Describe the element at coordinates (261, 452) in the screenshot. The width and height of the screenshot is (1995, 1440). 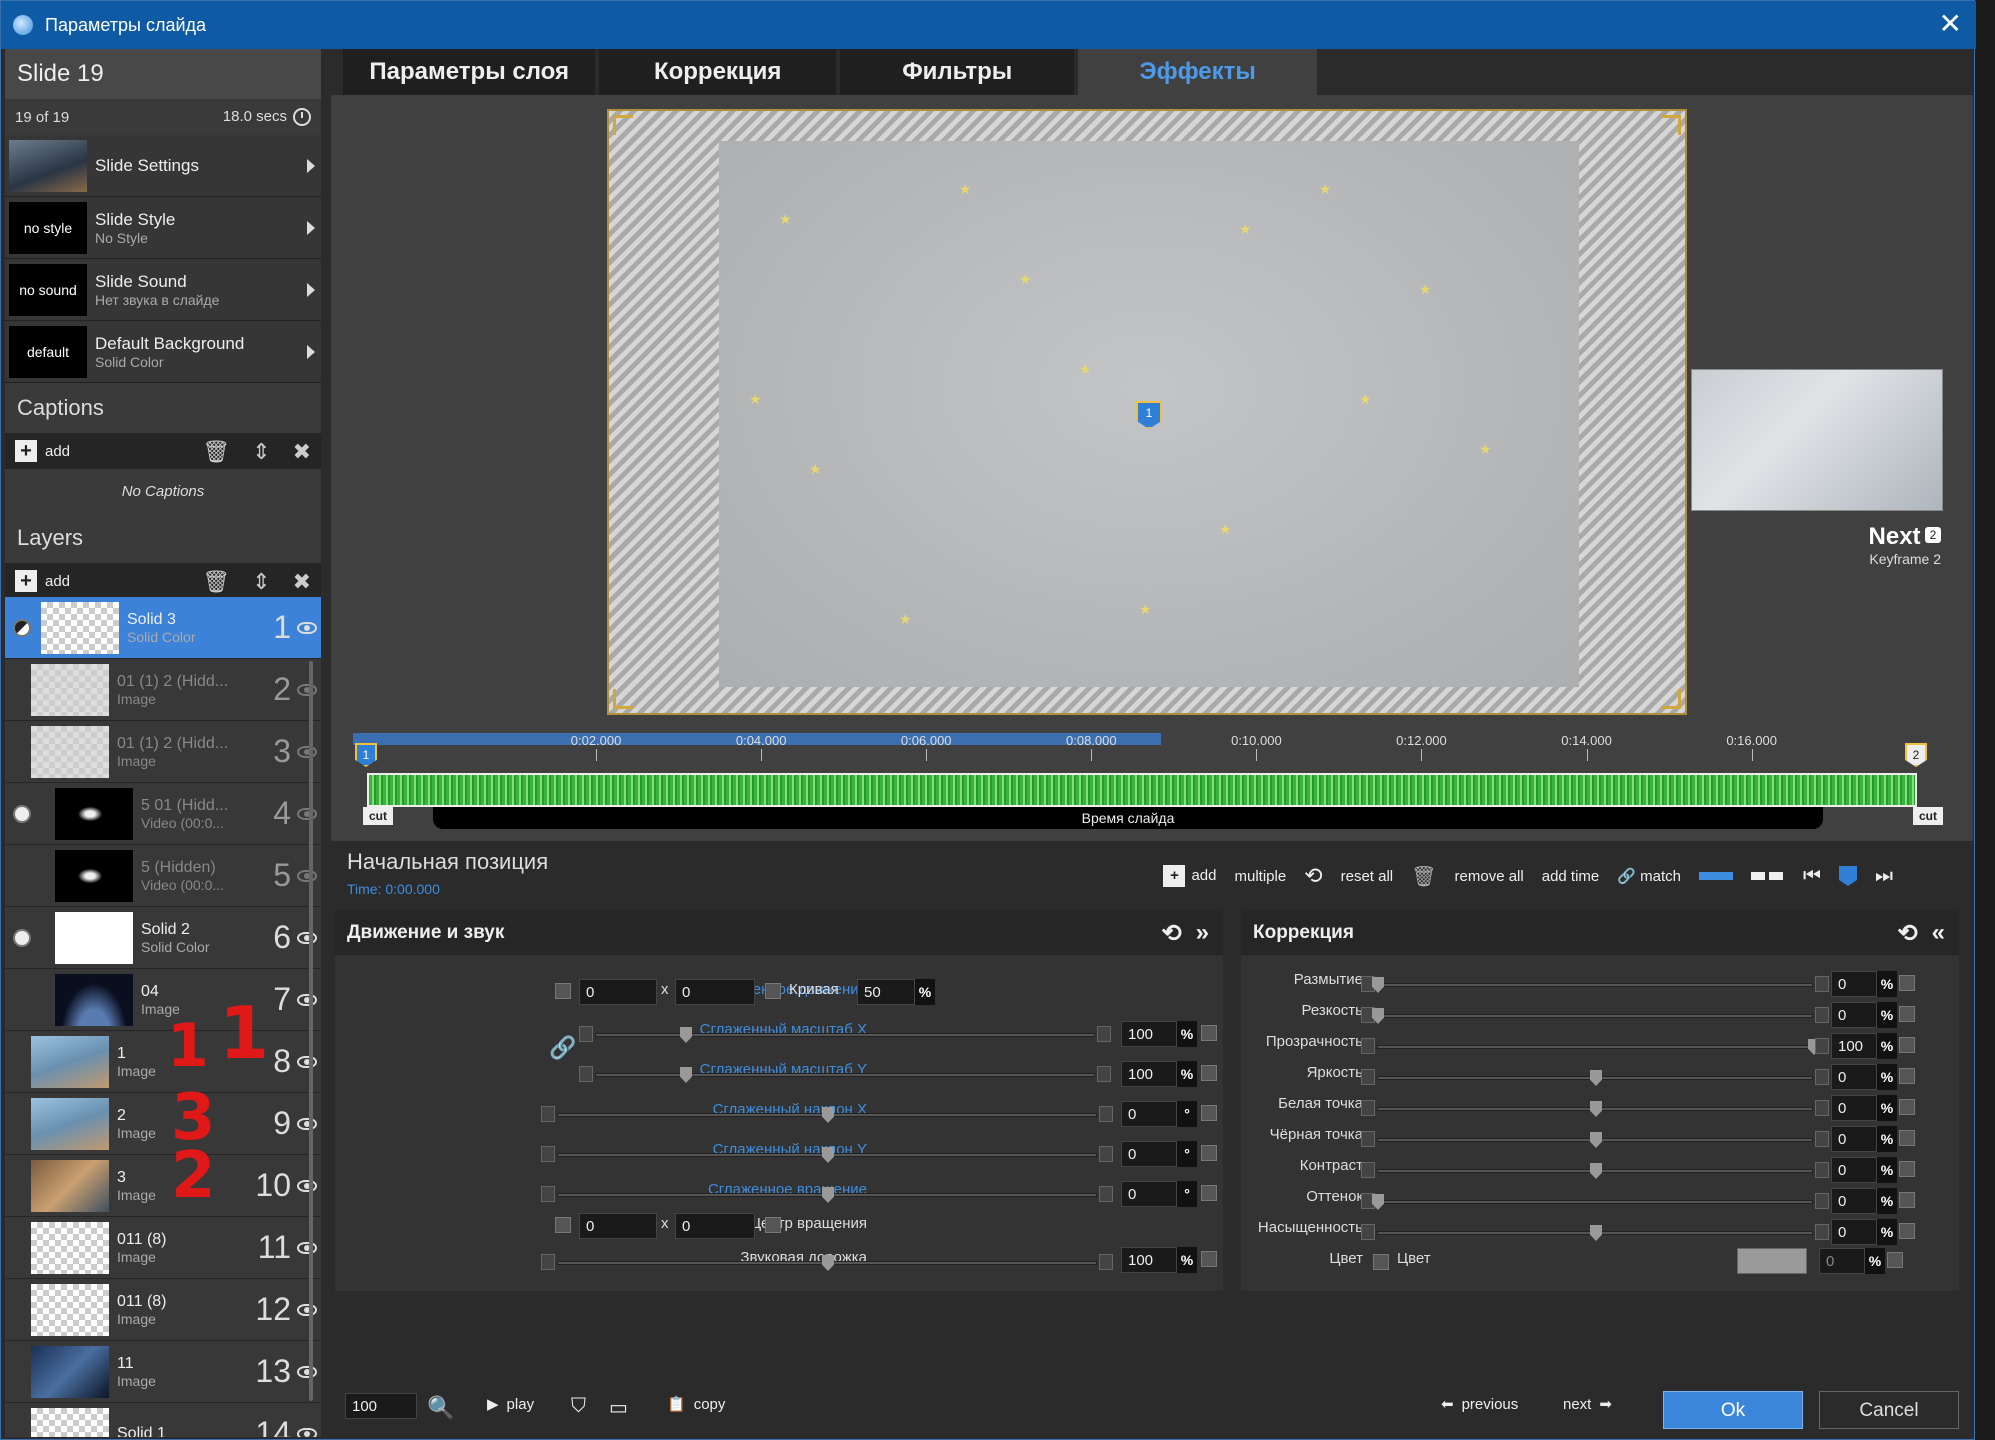
I see `reorder-icon: ⇕` at that location.